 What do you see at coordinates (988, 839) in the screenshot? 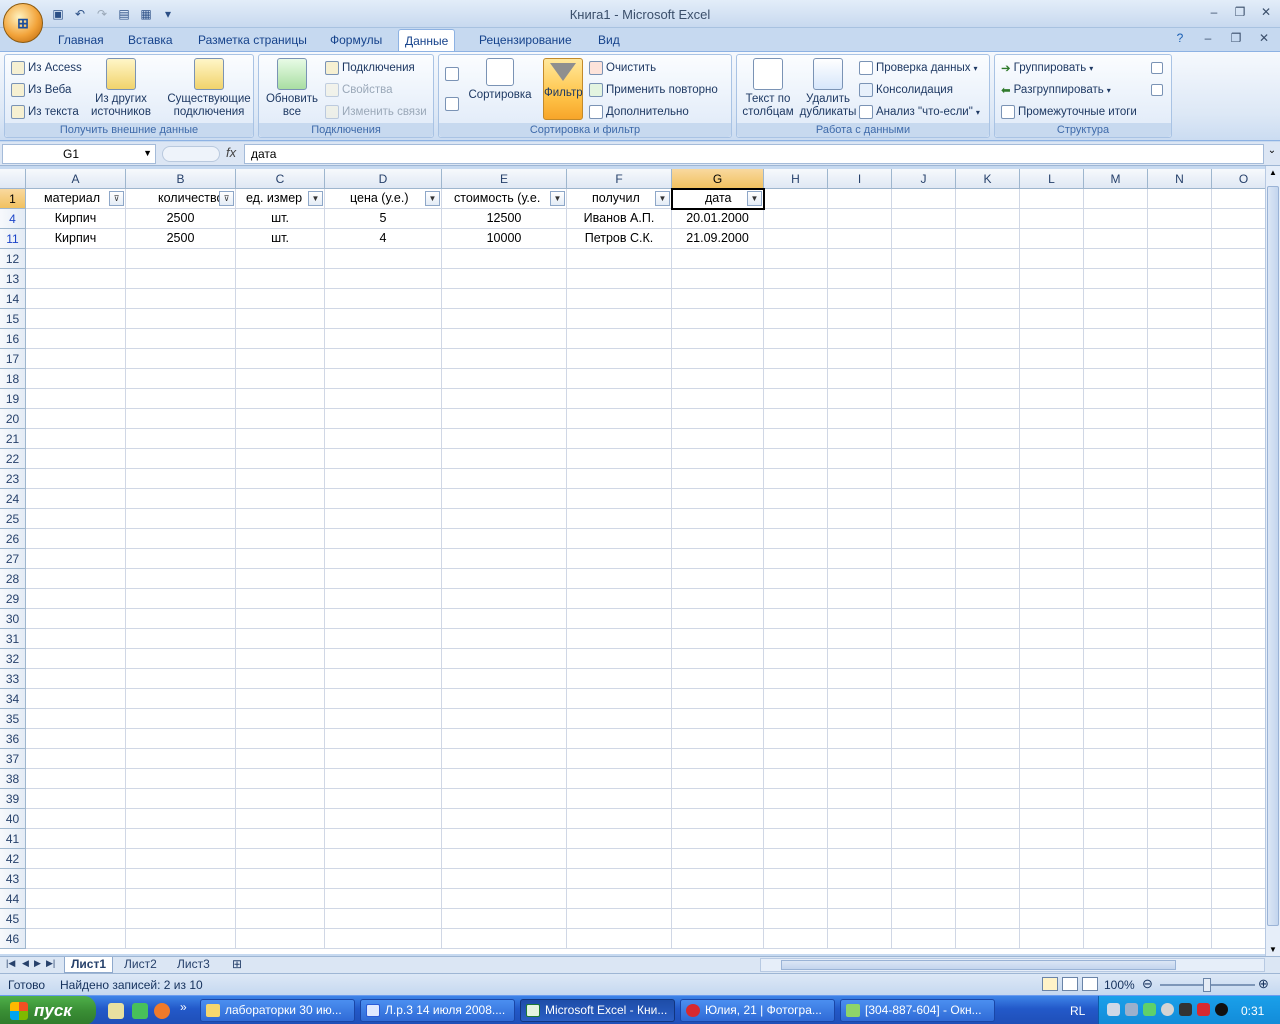
I see `cell-k41` at bounding box center [988, 839].